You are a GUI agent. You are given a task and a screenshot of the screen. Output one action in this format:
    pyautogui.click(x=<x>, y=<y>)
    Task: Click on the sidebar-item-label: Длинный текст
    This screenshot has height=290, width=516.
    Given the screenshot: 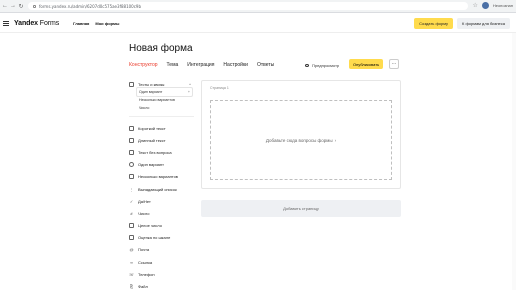 What is the action you would take?
    pyautogui.click(x=152, y=140)
    